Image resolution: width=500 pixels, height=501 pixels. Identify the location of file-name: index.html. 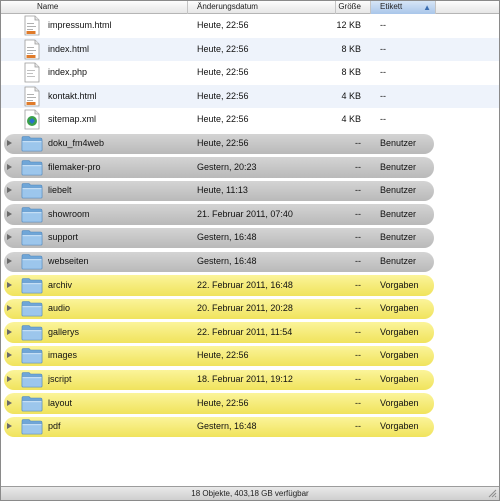
(69, 48).